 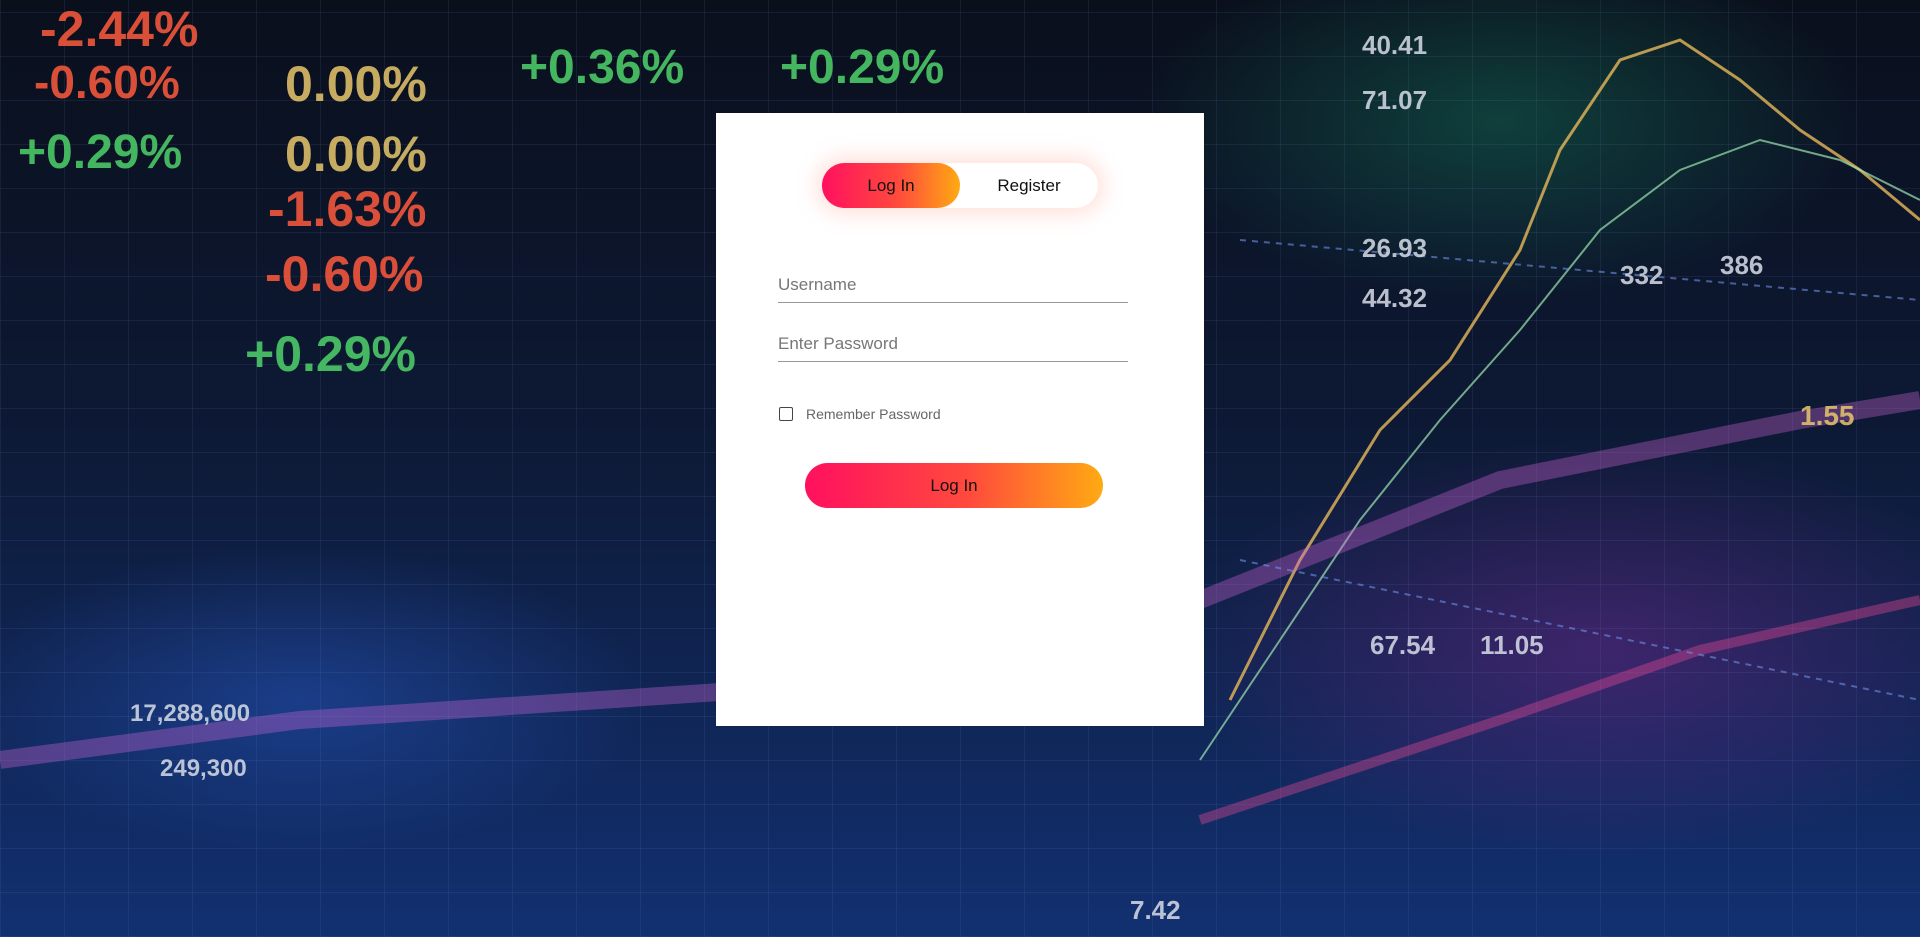 I want to click on bg-ticker: 7.42, so click(x=1155, y=910).